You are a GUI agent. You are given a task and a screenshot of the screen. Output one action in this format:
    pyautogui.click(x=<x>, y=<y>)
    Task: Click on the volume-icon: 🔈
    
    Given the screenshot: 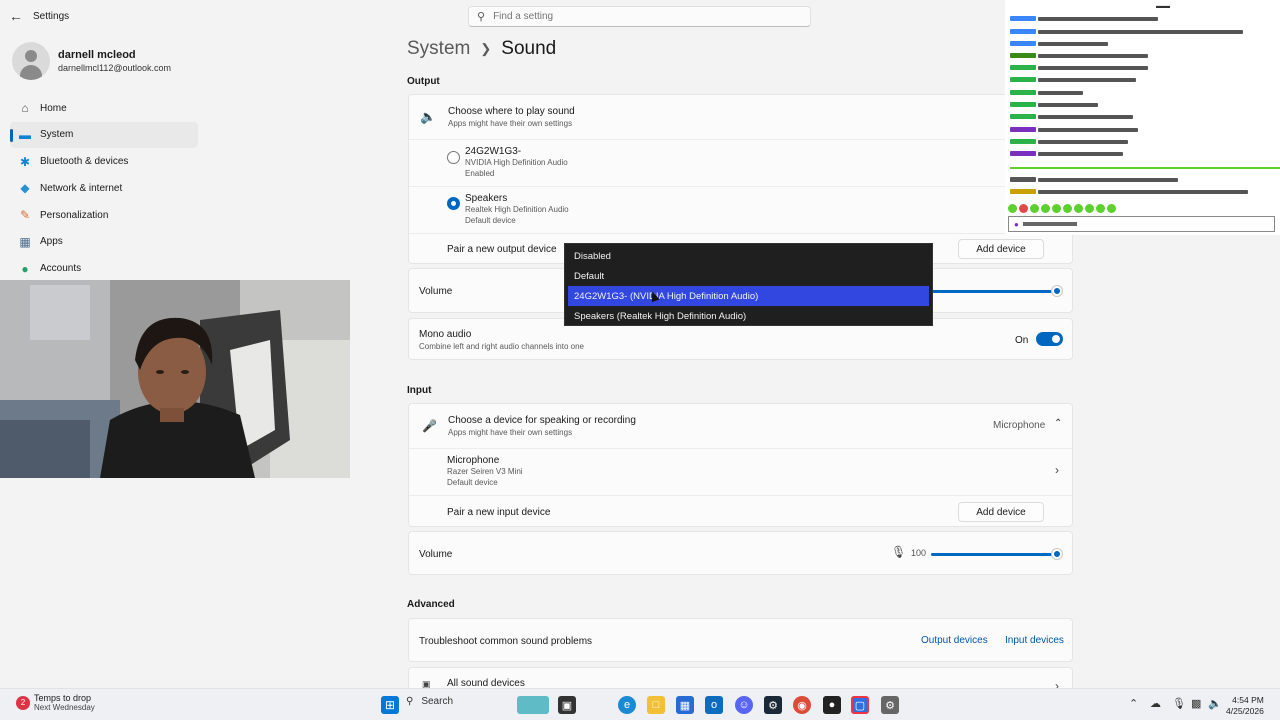 What is the action you would take?
    pyautogui.click(x=1215, y=703)
    